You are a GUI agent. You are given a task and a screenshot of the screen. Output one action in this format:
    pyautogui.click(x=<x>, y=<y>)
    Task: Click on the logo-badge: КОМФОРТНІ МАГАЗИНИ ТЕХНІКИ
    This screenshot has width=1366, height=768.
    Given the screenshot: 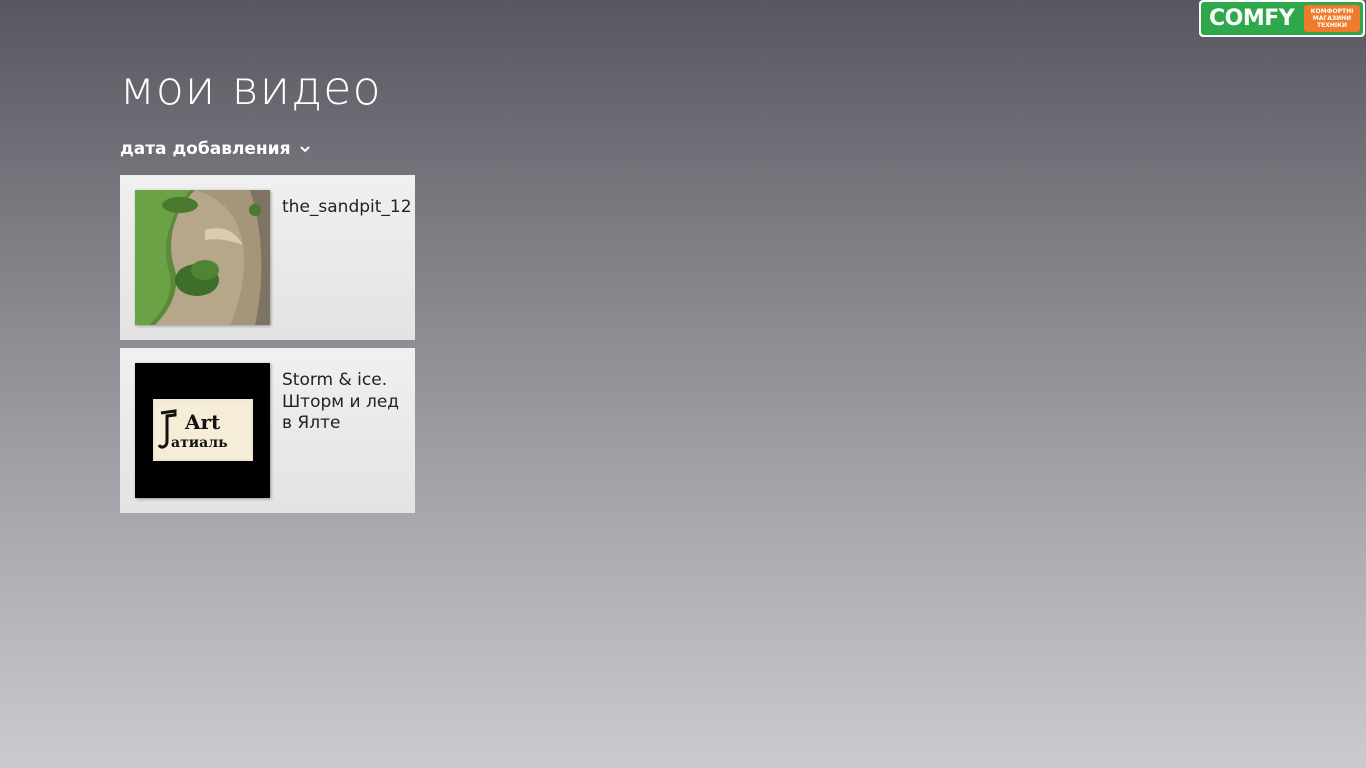 What is the action you would take?
    pyautogui.click(x=1332, y=18)
    